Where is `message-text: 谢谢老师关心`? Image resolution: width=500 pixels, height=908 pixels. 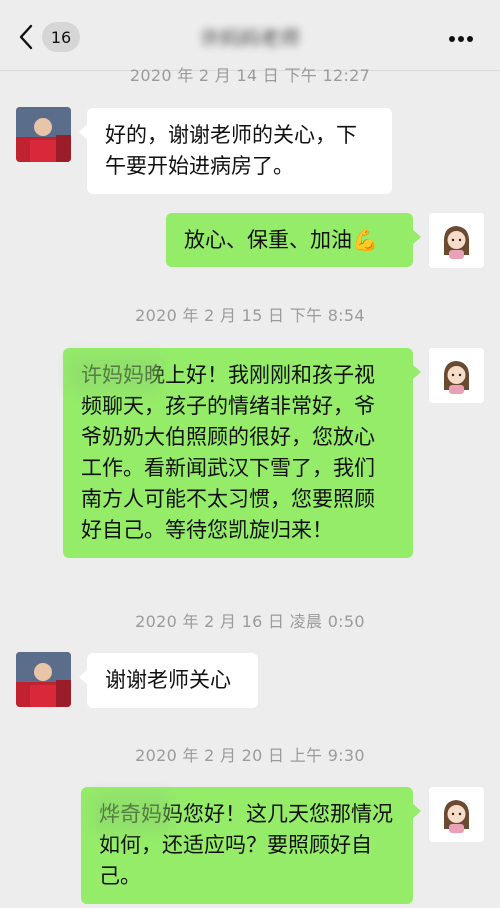
message-text: 谢谢老师关心 is located at coordinates (168, 680).